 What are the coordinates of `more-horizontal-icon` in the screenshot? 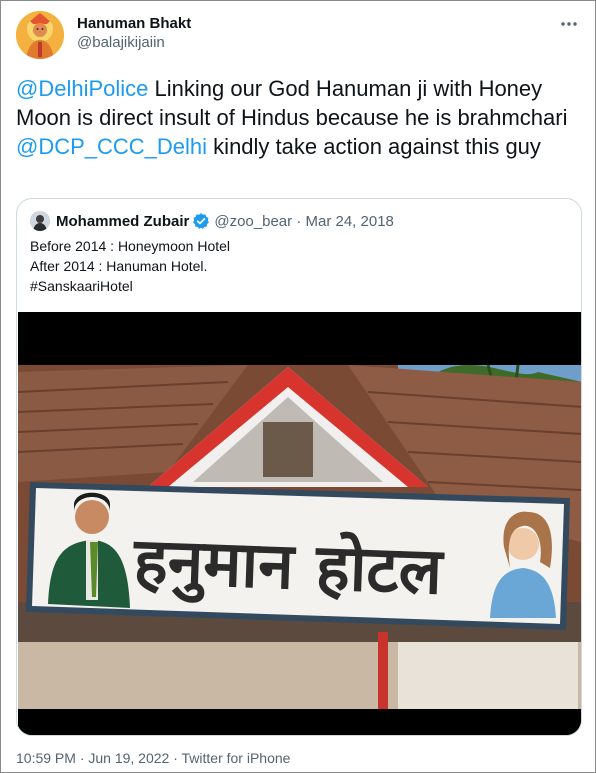 It's located at (569, 24).